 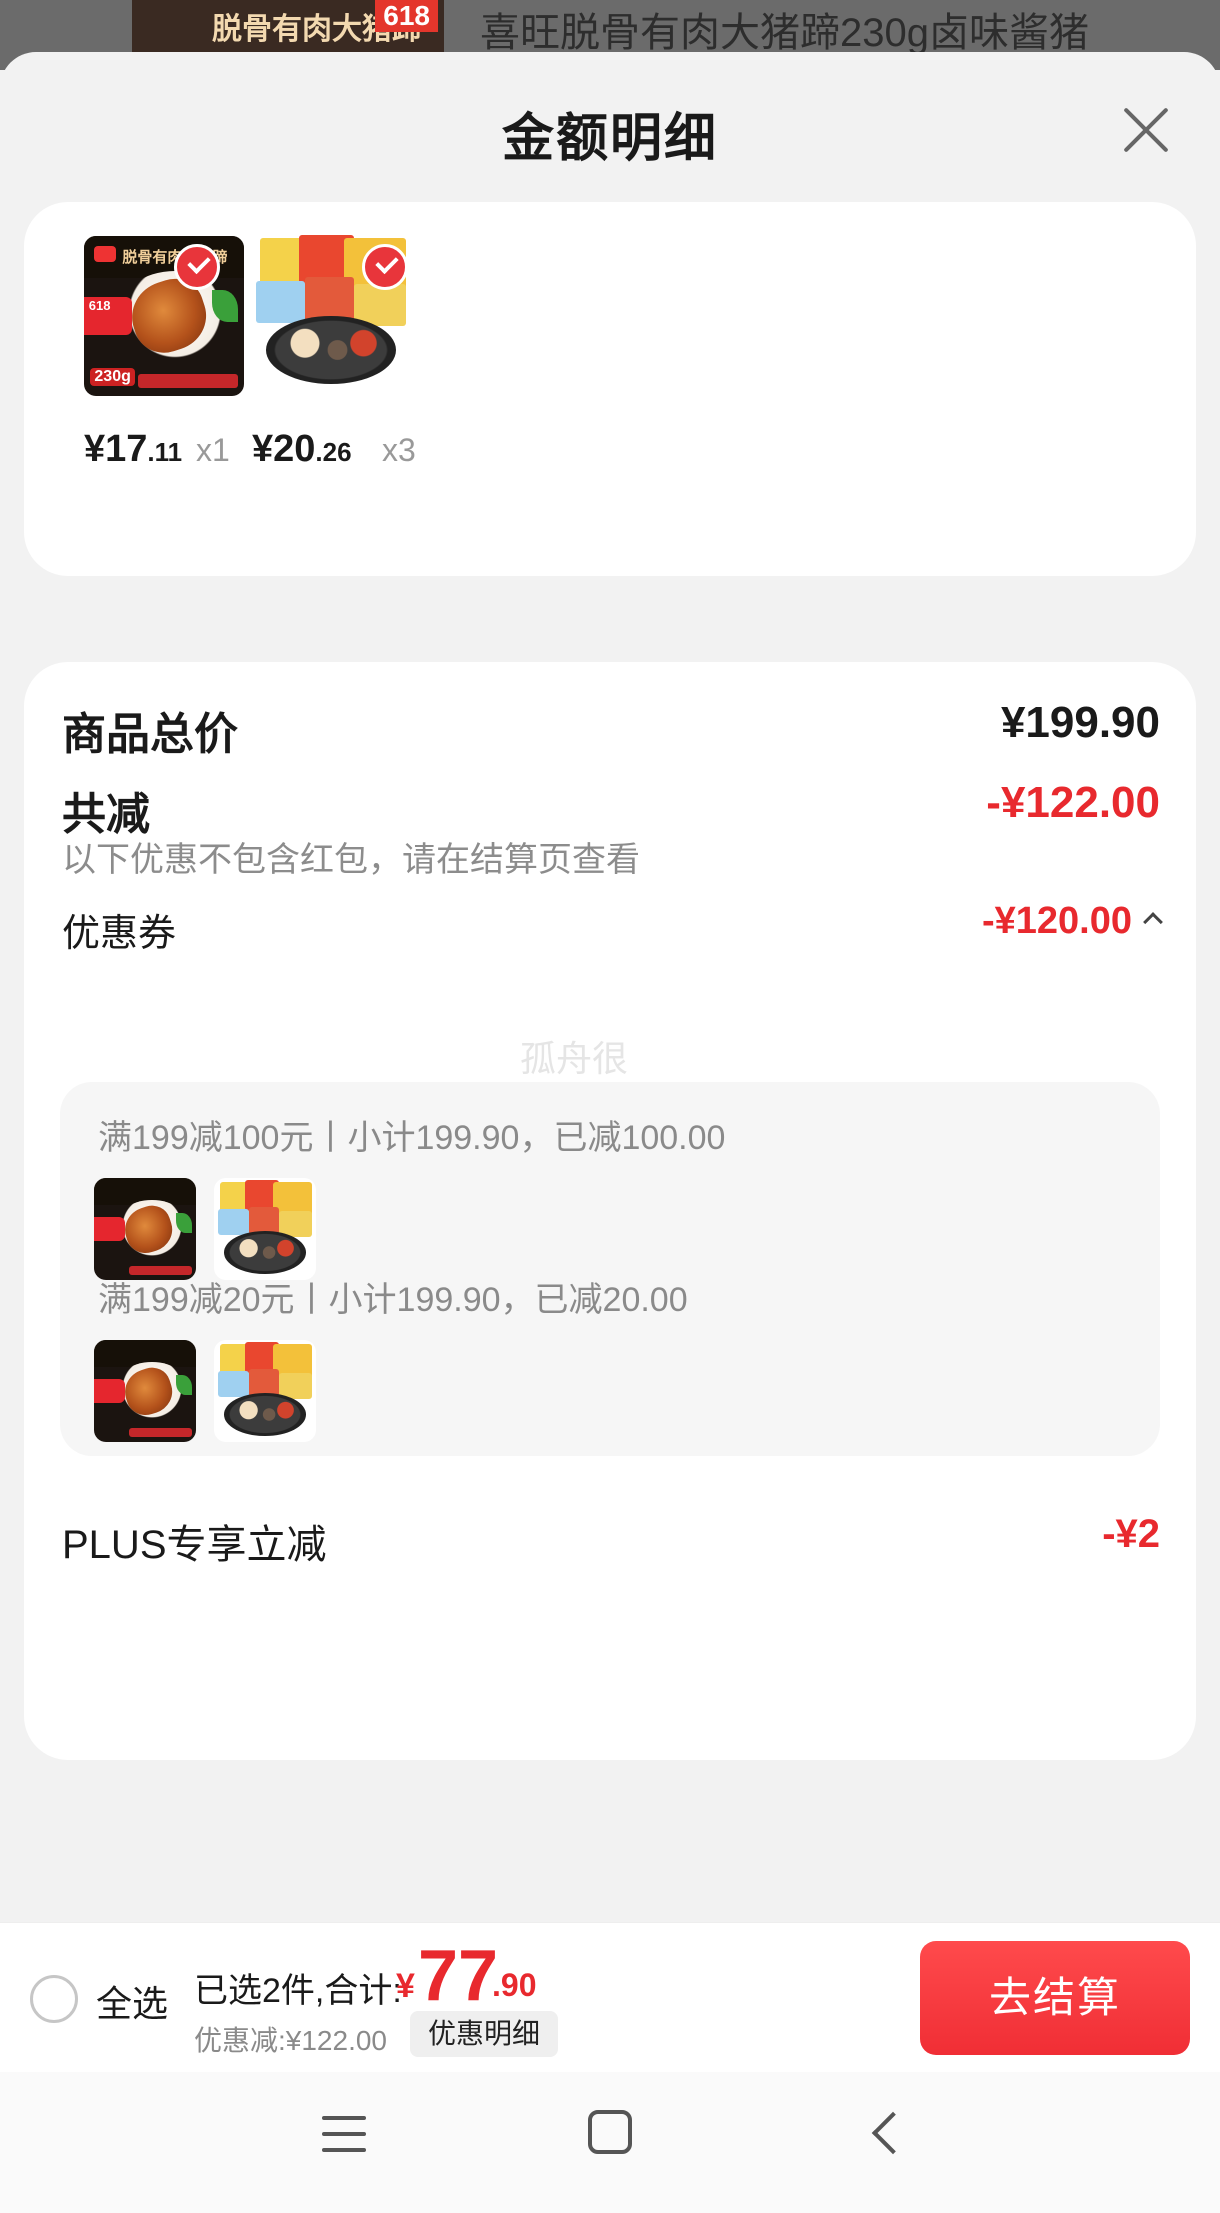 What do you see at coordinates (1153, 922) in the screenshot?
I see `chevron-up-icon` at bounding box center [1153, 922].